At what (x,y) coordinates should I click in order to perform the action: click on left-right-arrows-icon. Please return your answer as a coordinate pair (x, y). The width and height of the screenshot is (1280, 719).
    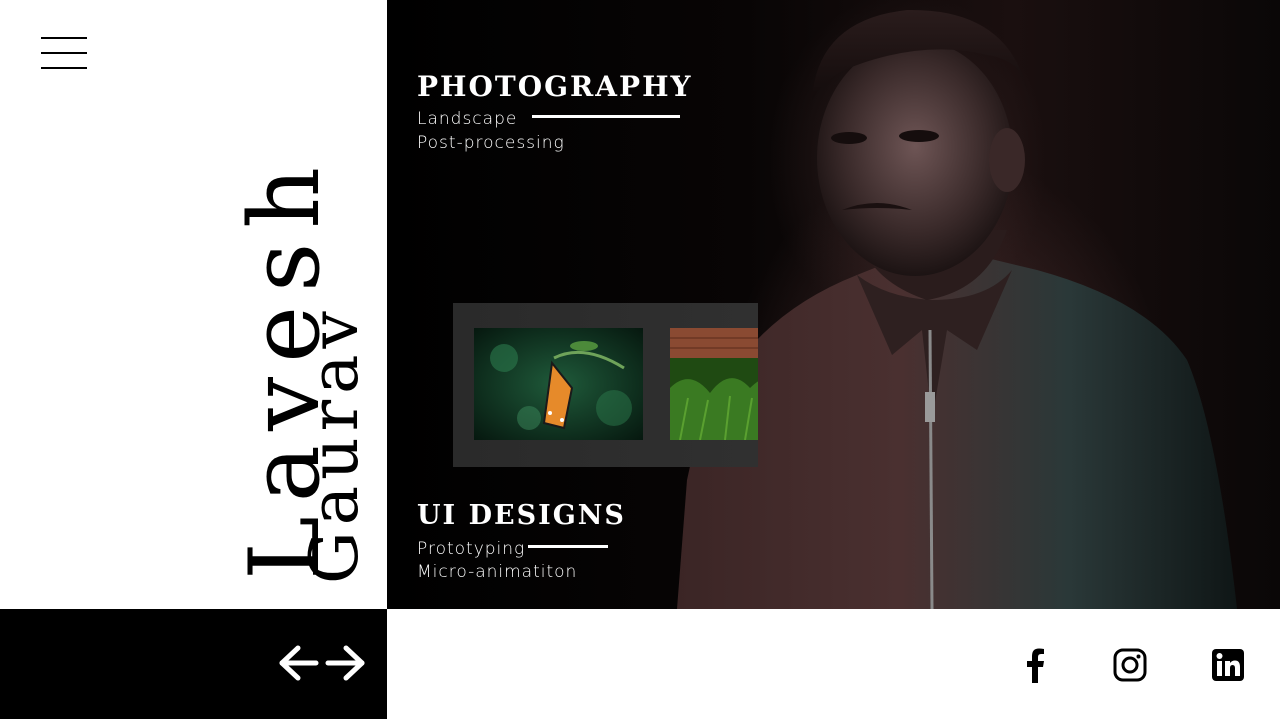
    Looking at the image, I should click on (322, 663).